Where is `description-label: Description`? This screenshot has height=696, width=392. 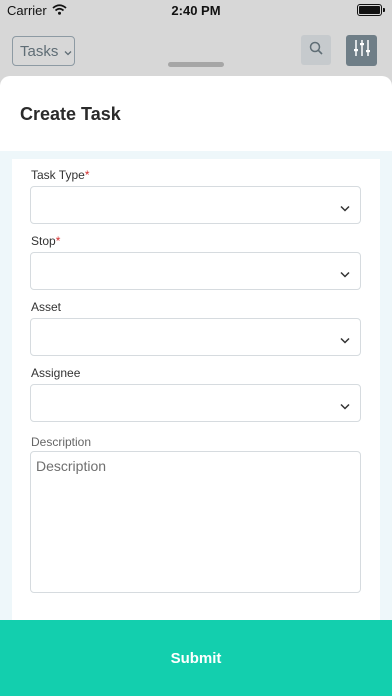 description-label: Description is located at coordinates (61, 442).